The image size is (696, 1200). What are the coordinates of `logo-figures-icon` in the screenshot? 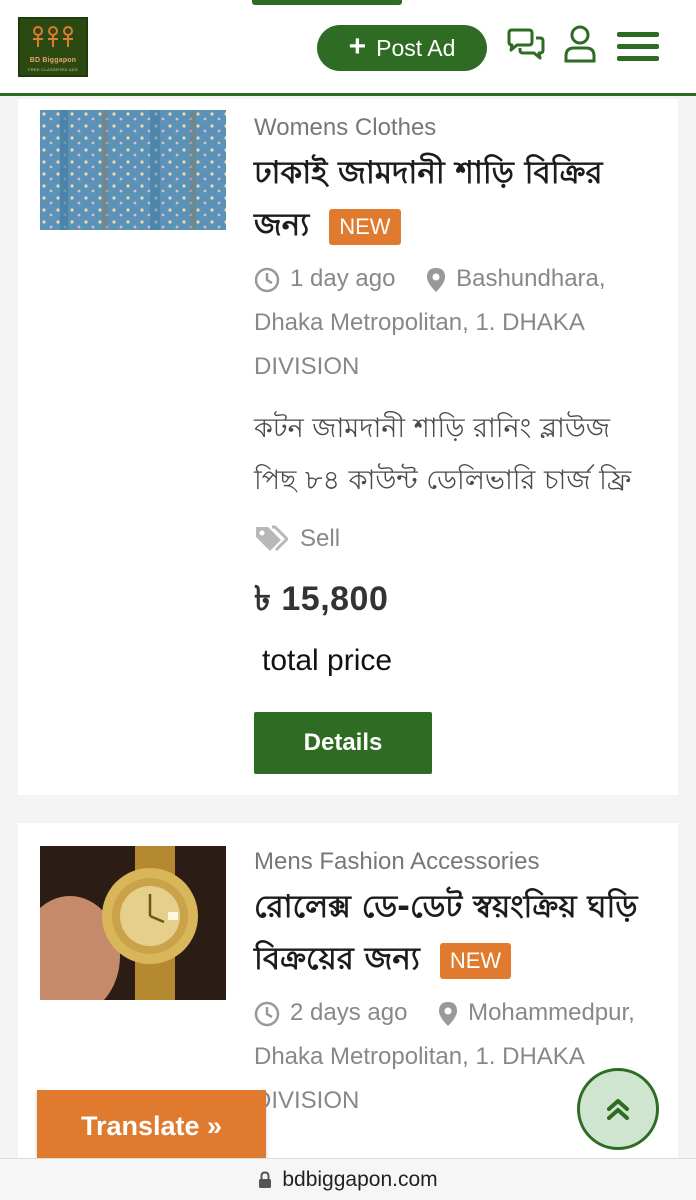 It's located at (53, 36).